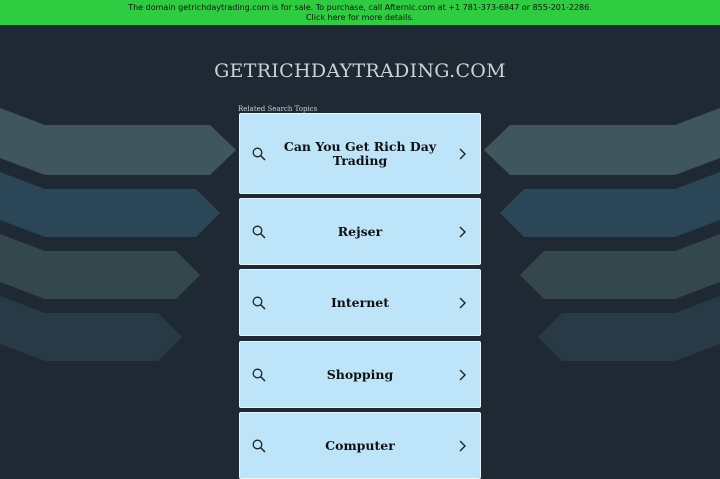  I want to click on topic-label: Internet, so click(360, 302).